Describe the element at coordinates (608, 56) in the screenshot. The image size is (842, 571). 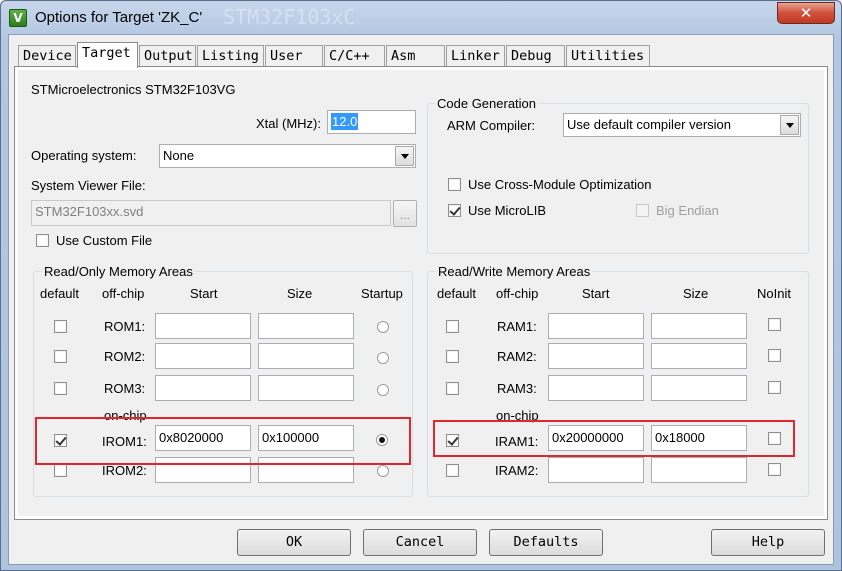
I see `tab-utilities: Utilities` at that location.